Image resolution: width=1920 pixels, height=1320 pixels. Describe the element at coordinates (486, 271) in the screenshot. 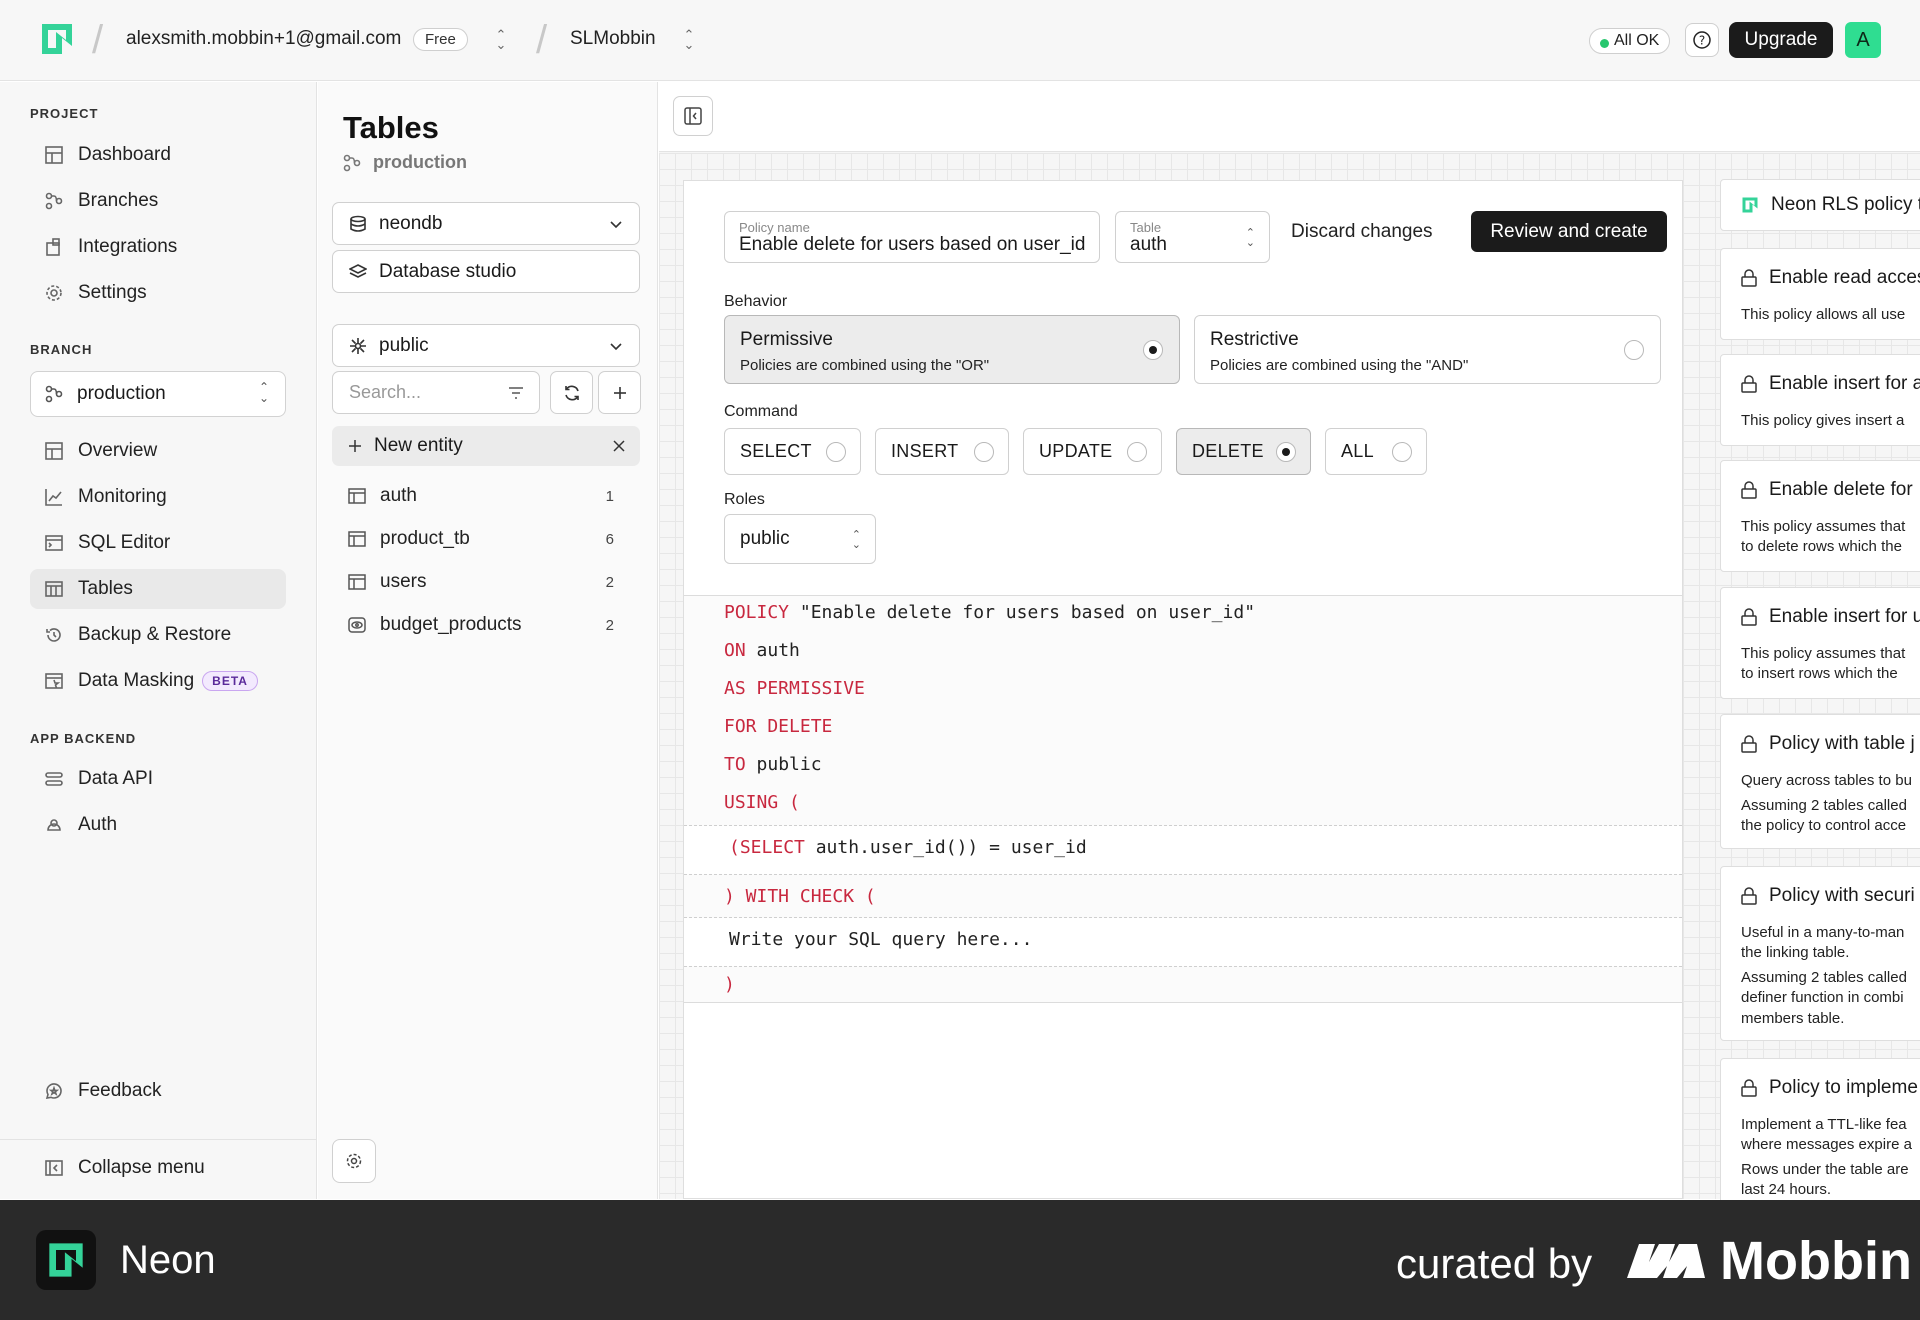

I see `database-studio-button: Database studio` at that location.